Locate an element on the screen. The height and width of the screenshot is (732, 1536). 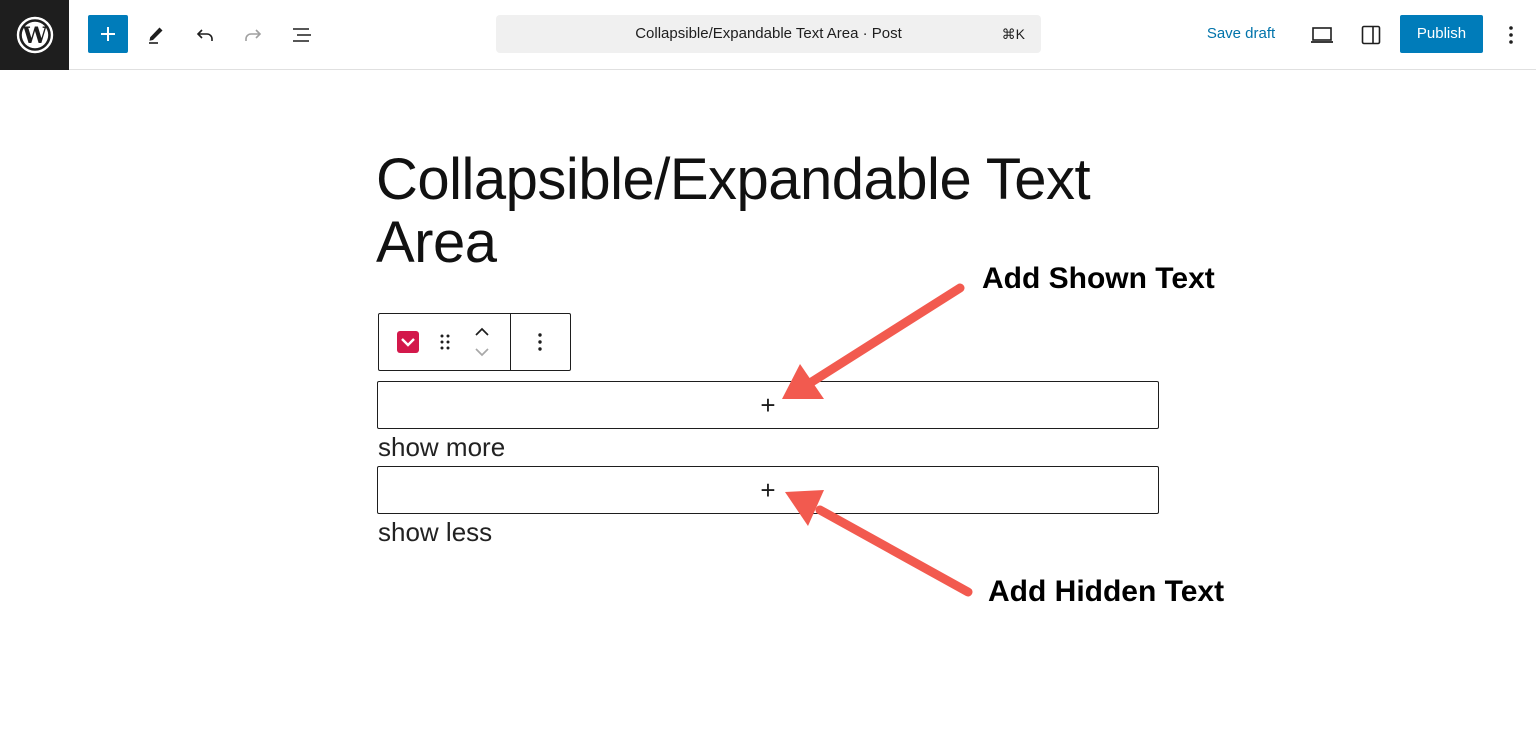
list-view-icon is located at coordinates (302, 35).